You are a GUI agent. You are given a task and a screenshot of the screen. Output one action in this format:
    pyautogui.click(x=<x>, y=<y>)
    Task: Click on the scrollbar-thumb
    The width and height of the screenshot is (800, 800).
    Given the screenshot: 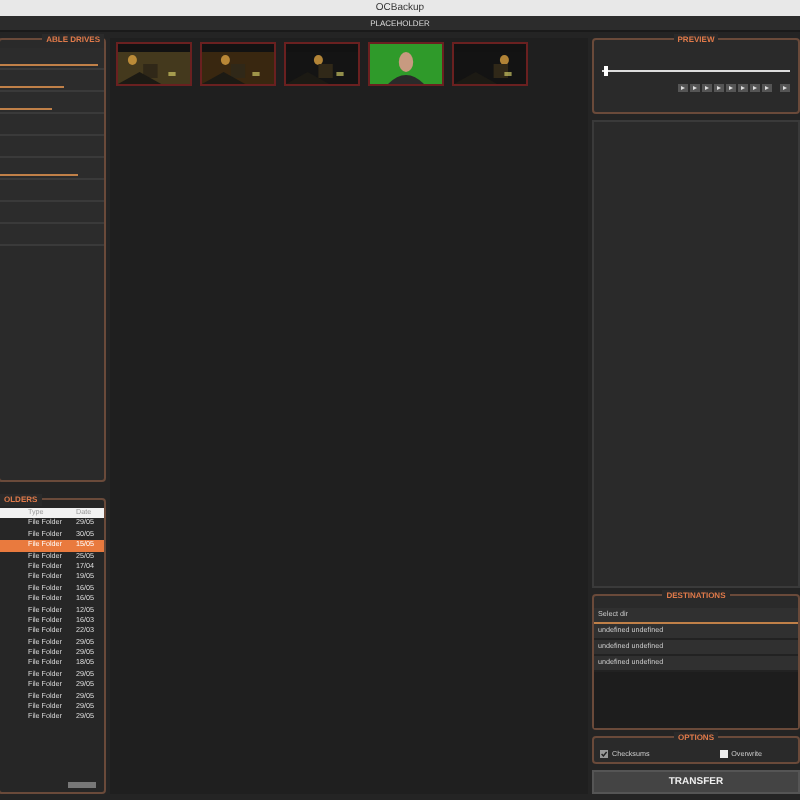 What is the action you would take?
    pyautogui.click(x=82, y=785)
    